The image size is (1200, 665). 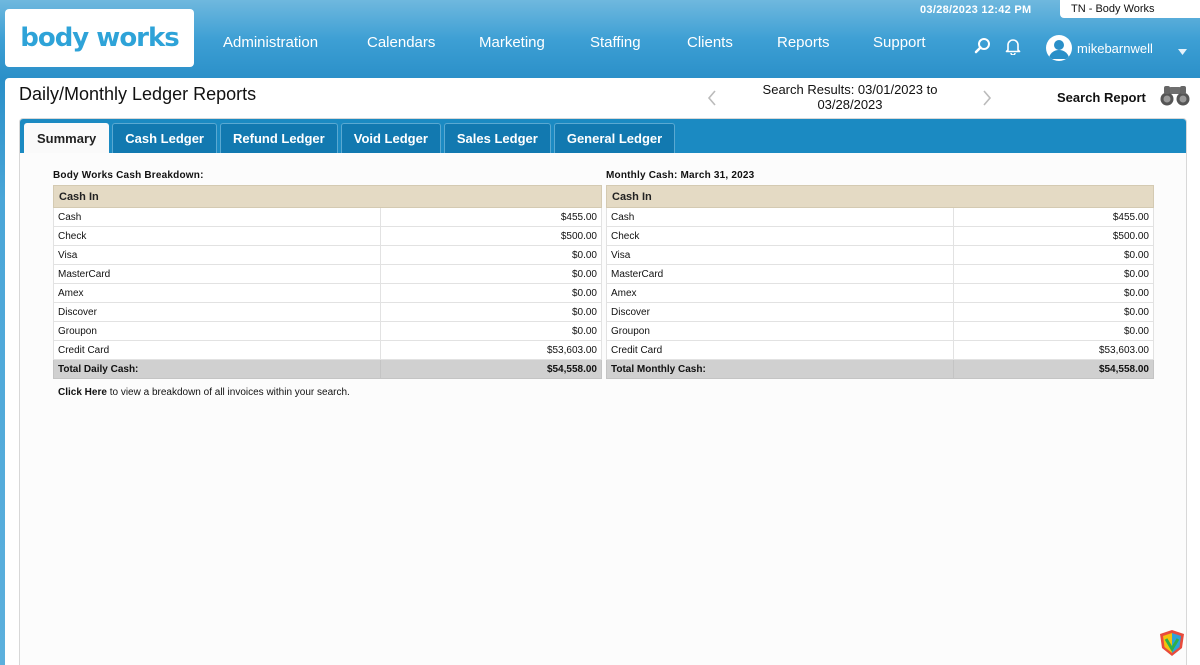 I want to click on tab-void-ledger: Void Ledger, so click(x=390, y=138).